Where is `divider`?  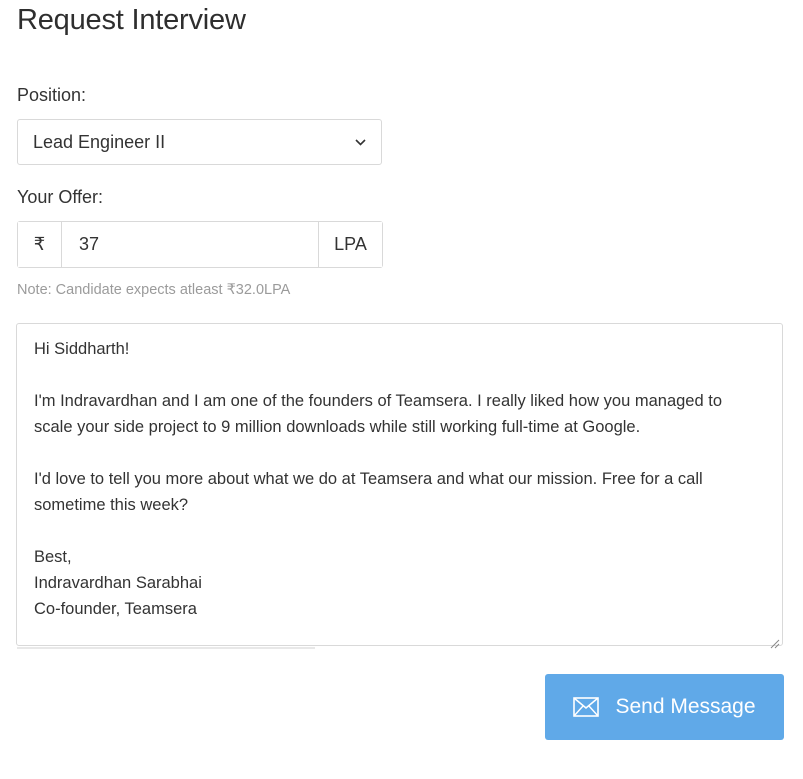
divider is located at coordinates (166, 648).